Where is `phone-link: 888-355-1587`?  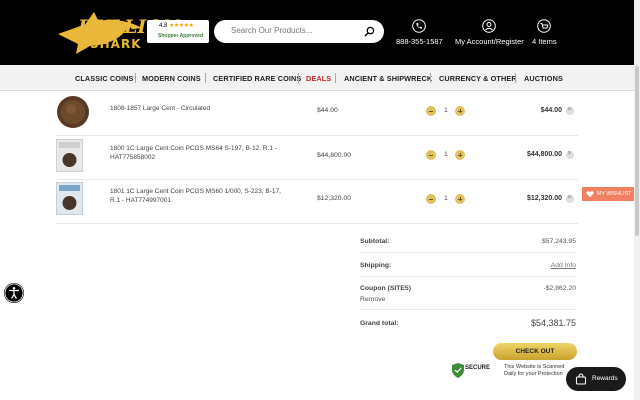 phone-link: 888-355-1587 is located at coordinates (419, 32).